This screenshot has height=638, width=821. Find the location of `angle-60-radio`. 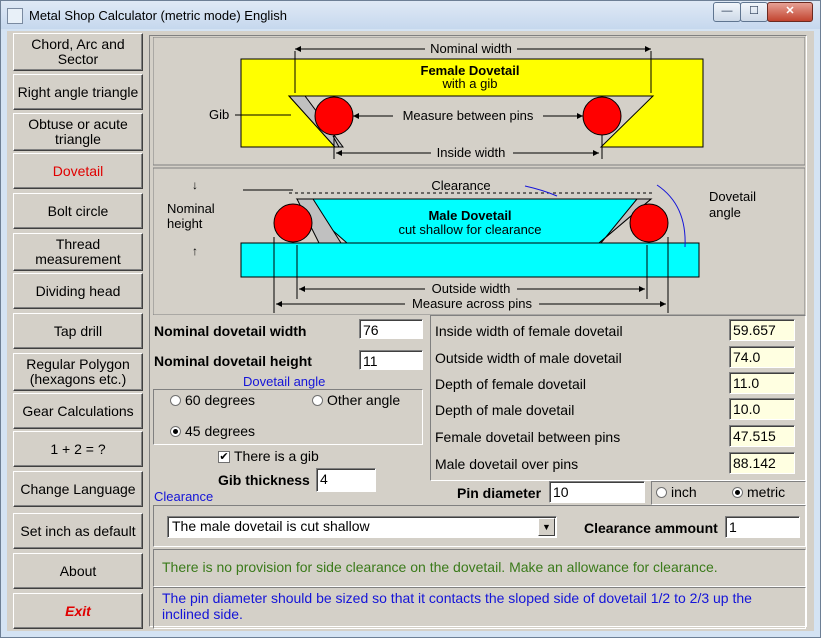

angle-60-radio is located at coordinates (175, 400).